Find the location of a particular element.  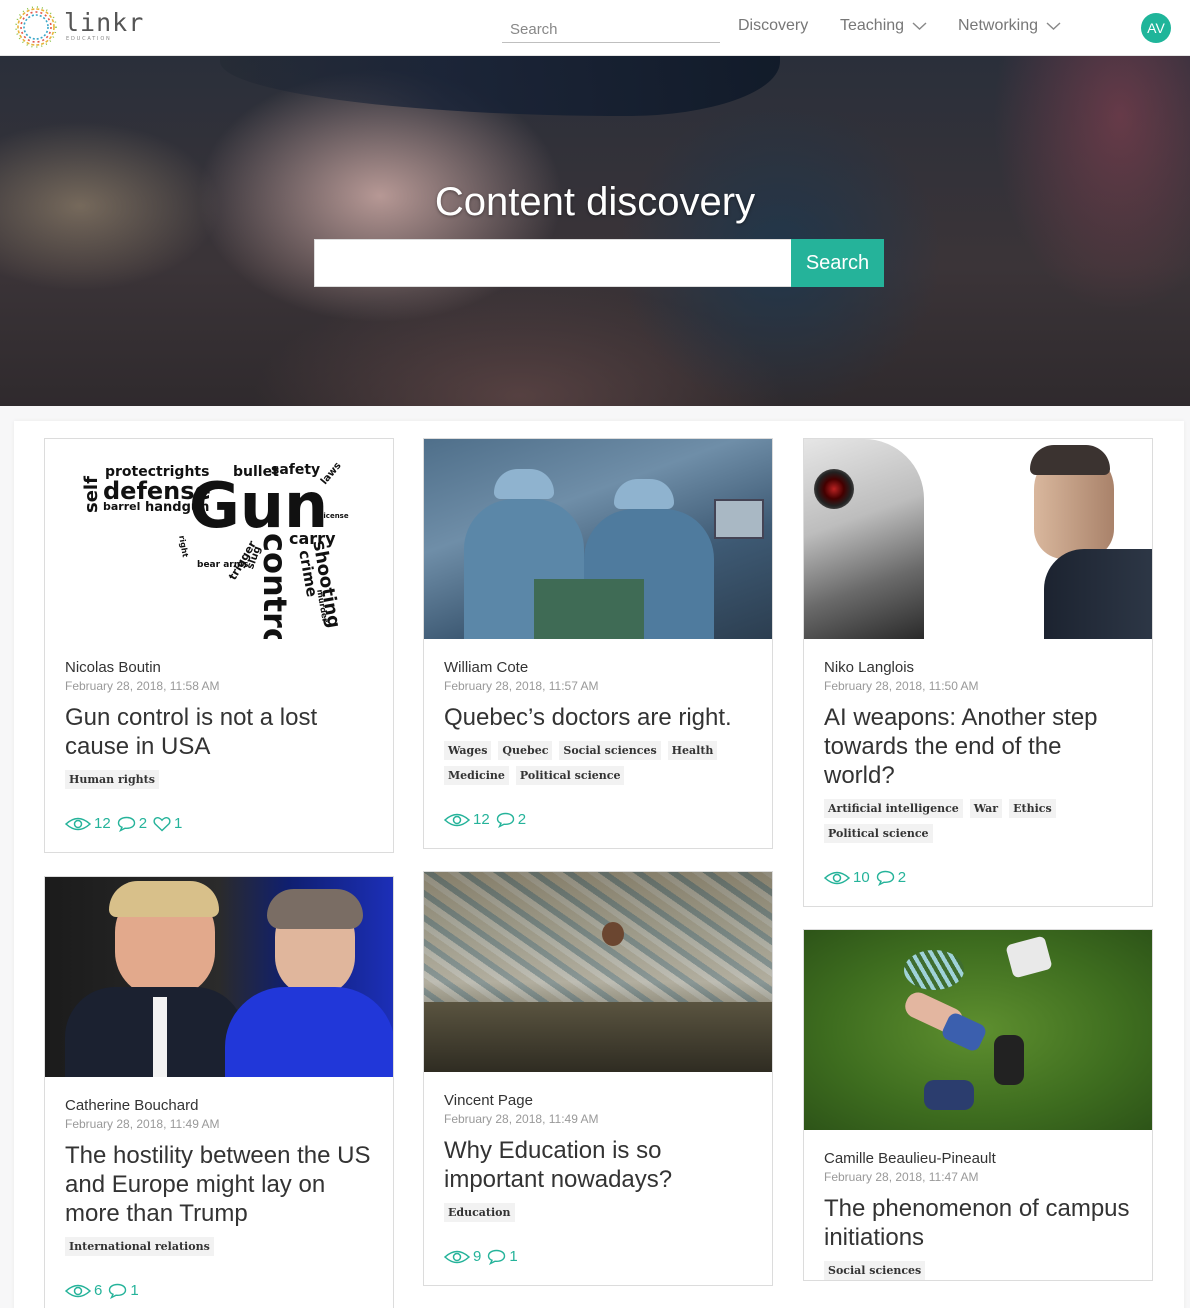

content-search-input is located at coordinates (553, 263).